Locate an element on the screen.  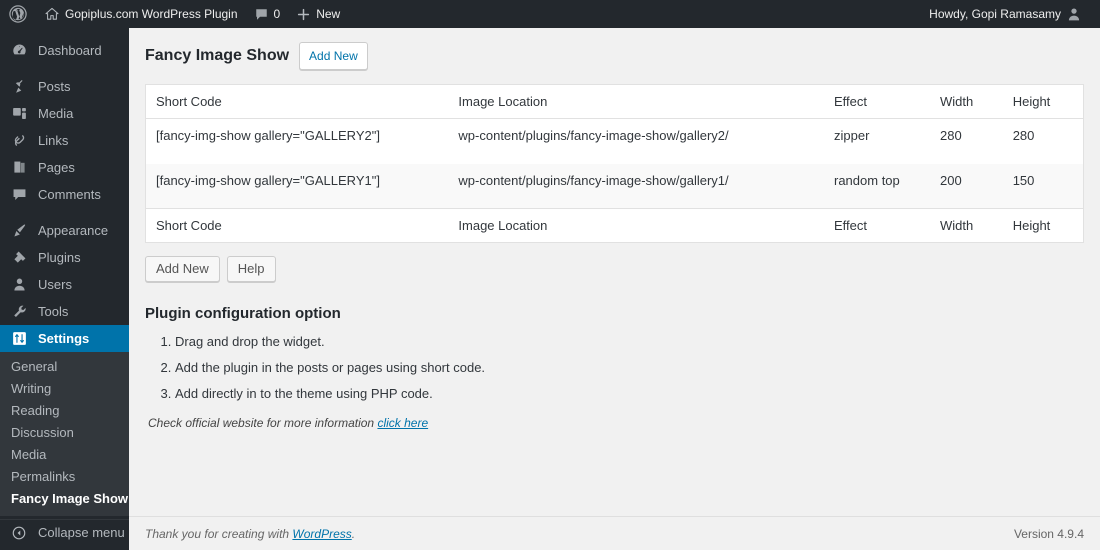
column-header-short-code: Short Code is located at coordinates (297, 101).